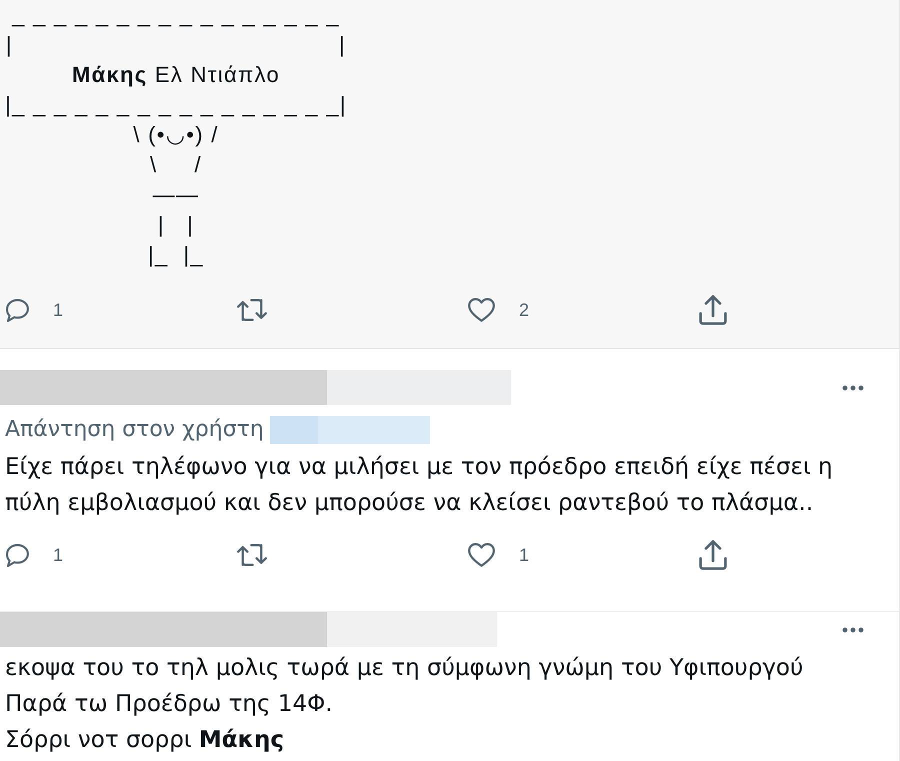 This screenshot has height=761, width=900. Describe the element at coordinates (176, 255) in the screenshot. I see `ascii-art-line: |_ |_` at that location.